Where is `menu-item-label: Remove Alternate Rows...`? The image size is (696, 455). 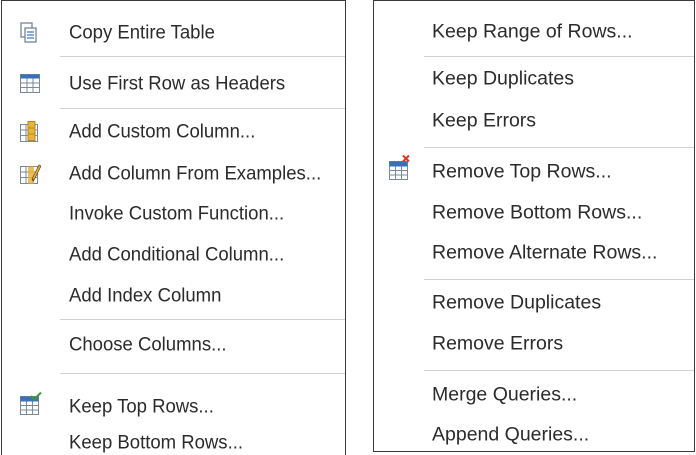 menu-item-label: Remove Alternate Rows... is located at coordinates (545, 252).